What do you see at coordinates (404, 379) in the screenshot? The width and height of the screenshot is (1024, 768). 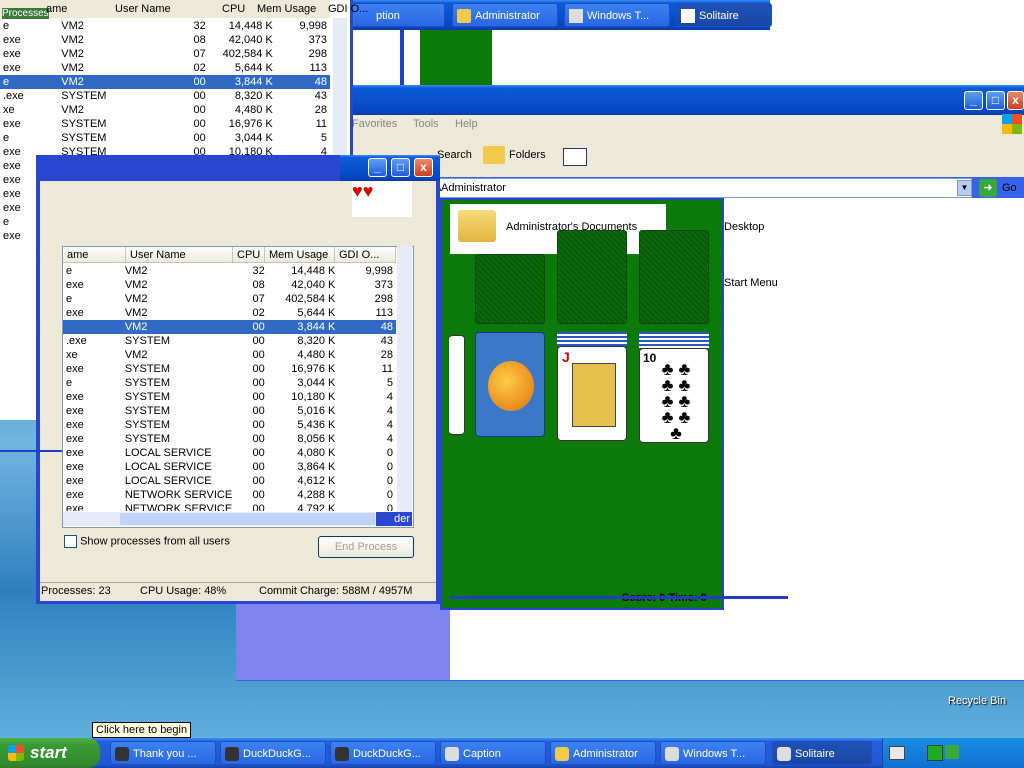 I see `vertical-scrollbar` at bounding box center [404, 379].